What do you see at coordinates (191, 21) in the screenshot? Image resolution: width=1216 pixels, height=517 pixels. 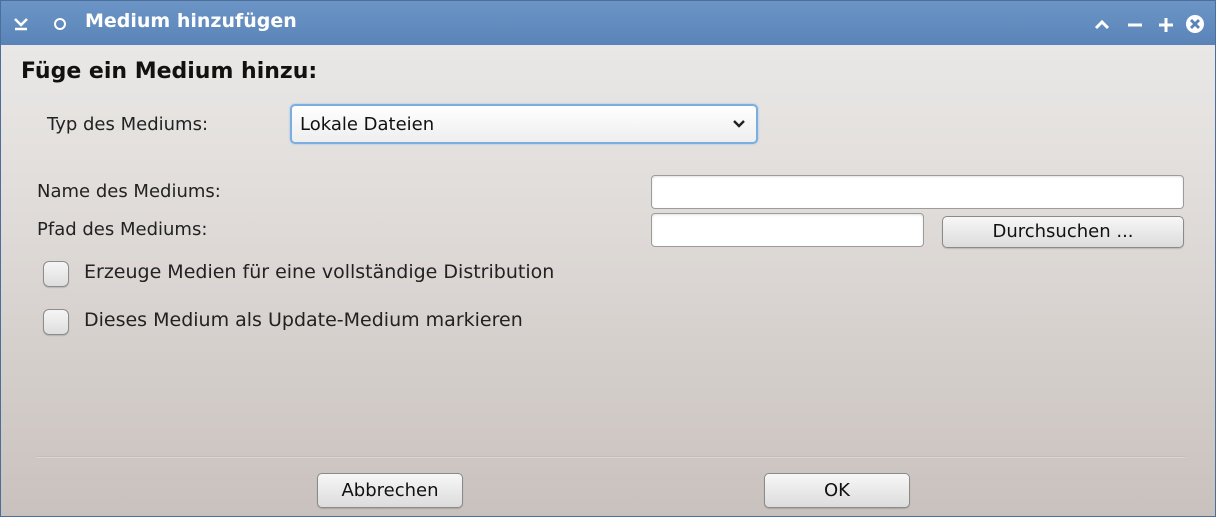 I see `window-title: Medium hinzufügen` at bounding box center [191, 21].